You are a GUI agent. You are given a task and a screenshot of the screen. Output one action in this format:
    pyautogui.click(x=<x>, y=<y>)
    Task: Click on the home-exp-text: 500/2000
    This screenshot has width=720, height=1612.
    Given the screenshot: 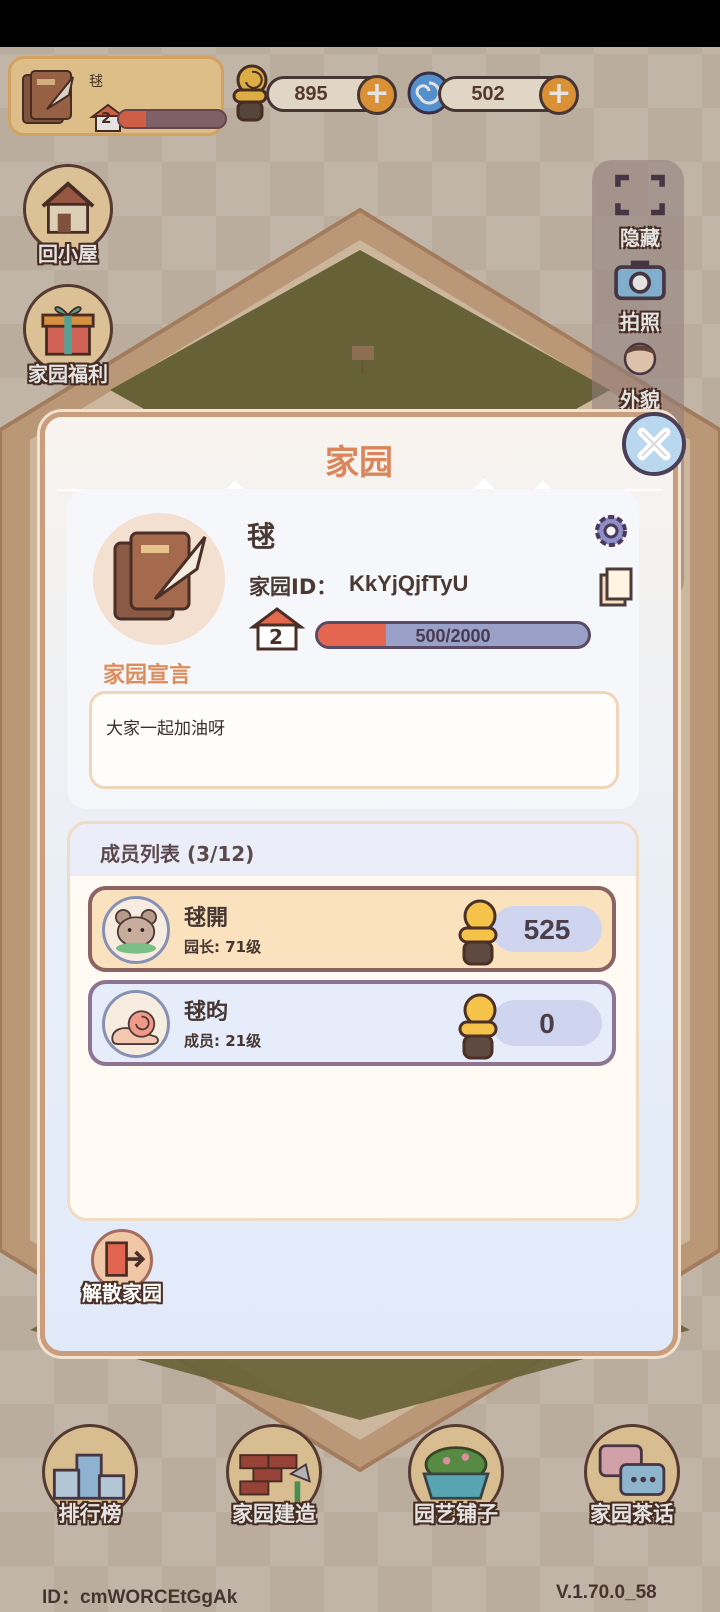 What is the action you would take?
    pyautogui.click(x=453, y=636)
    